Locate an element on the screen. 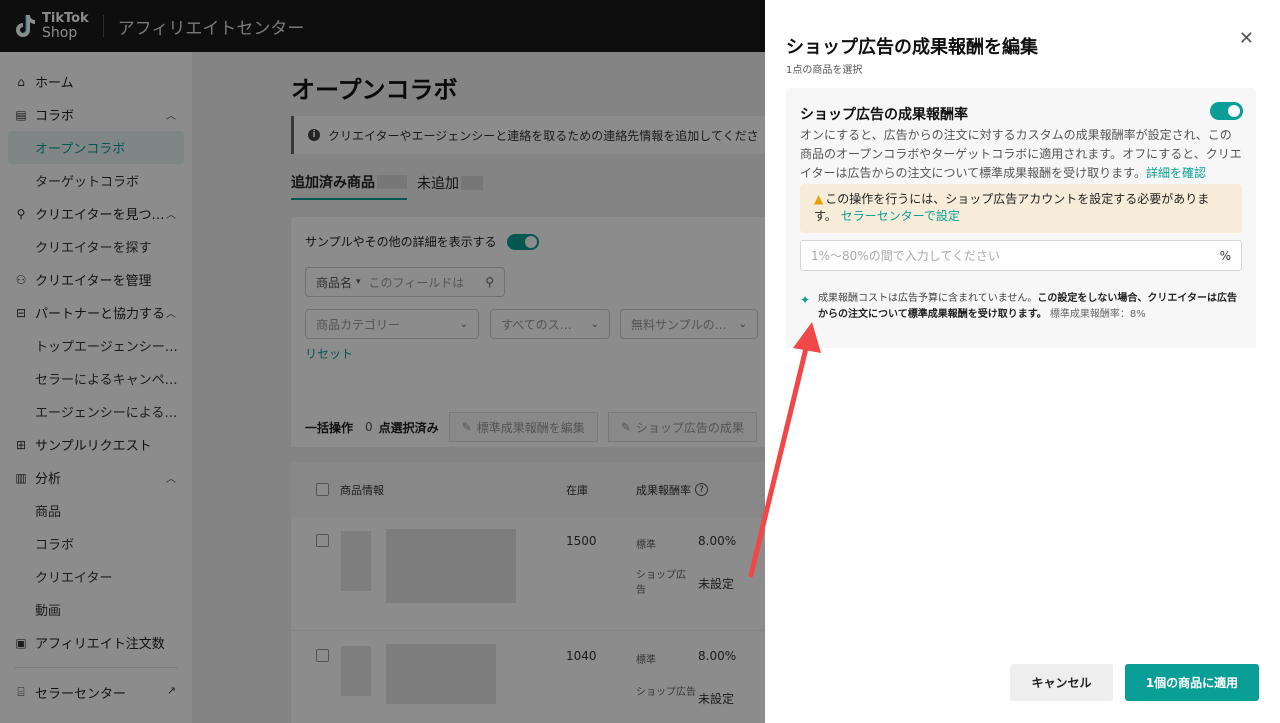 Image resolution: width=1280 pixels, height=723 pixels. sparkle-icon: ✦ is located at coordinates (805, 300).